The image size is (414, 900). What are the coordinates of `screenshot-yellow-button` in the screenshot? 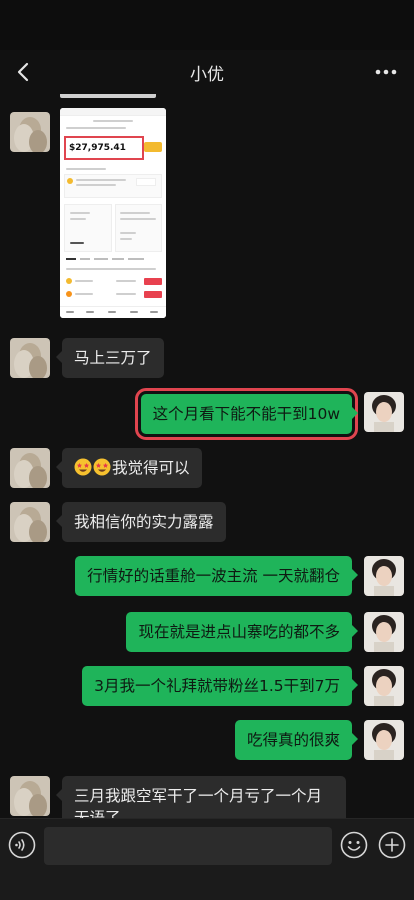 It's located at (153, 147).